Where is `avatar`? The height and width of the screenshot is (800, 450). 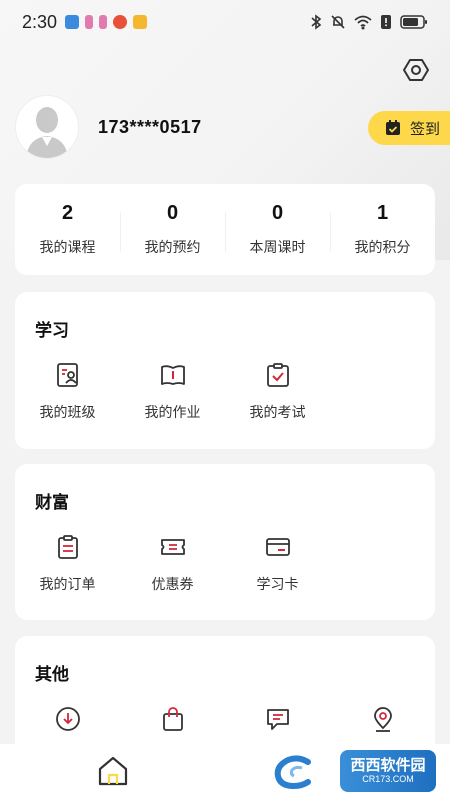 avatar is located at coordinates (47, 127).